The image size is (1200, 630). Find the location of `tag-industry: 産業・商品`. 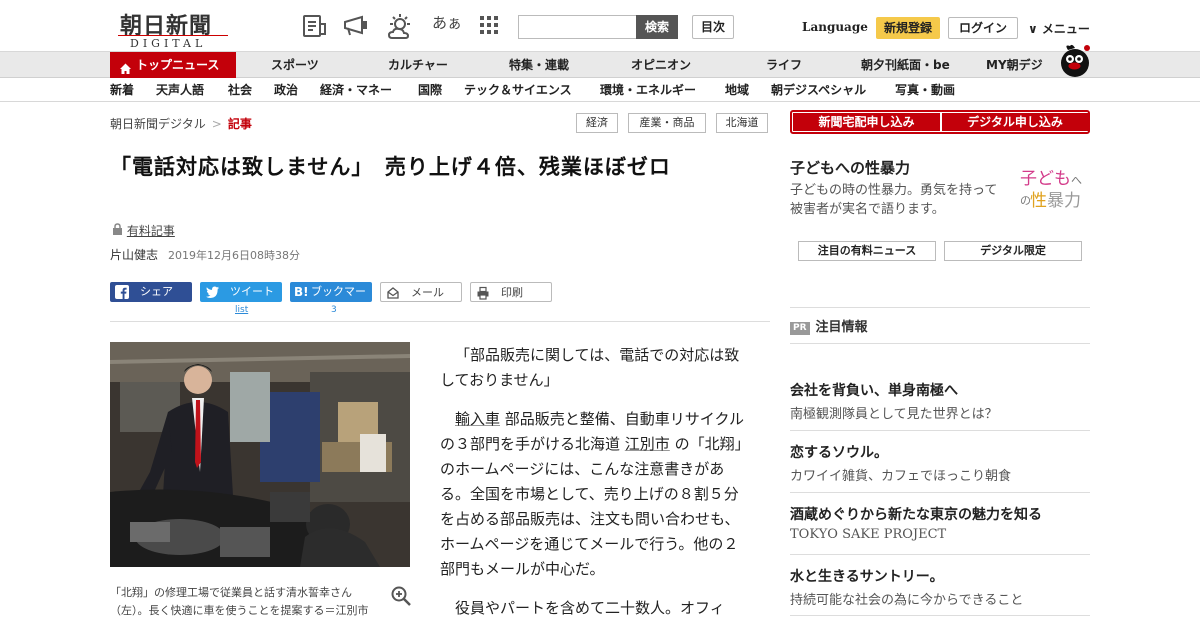

tag-industry: 産業・商品 is located at coordinates (667, 123).